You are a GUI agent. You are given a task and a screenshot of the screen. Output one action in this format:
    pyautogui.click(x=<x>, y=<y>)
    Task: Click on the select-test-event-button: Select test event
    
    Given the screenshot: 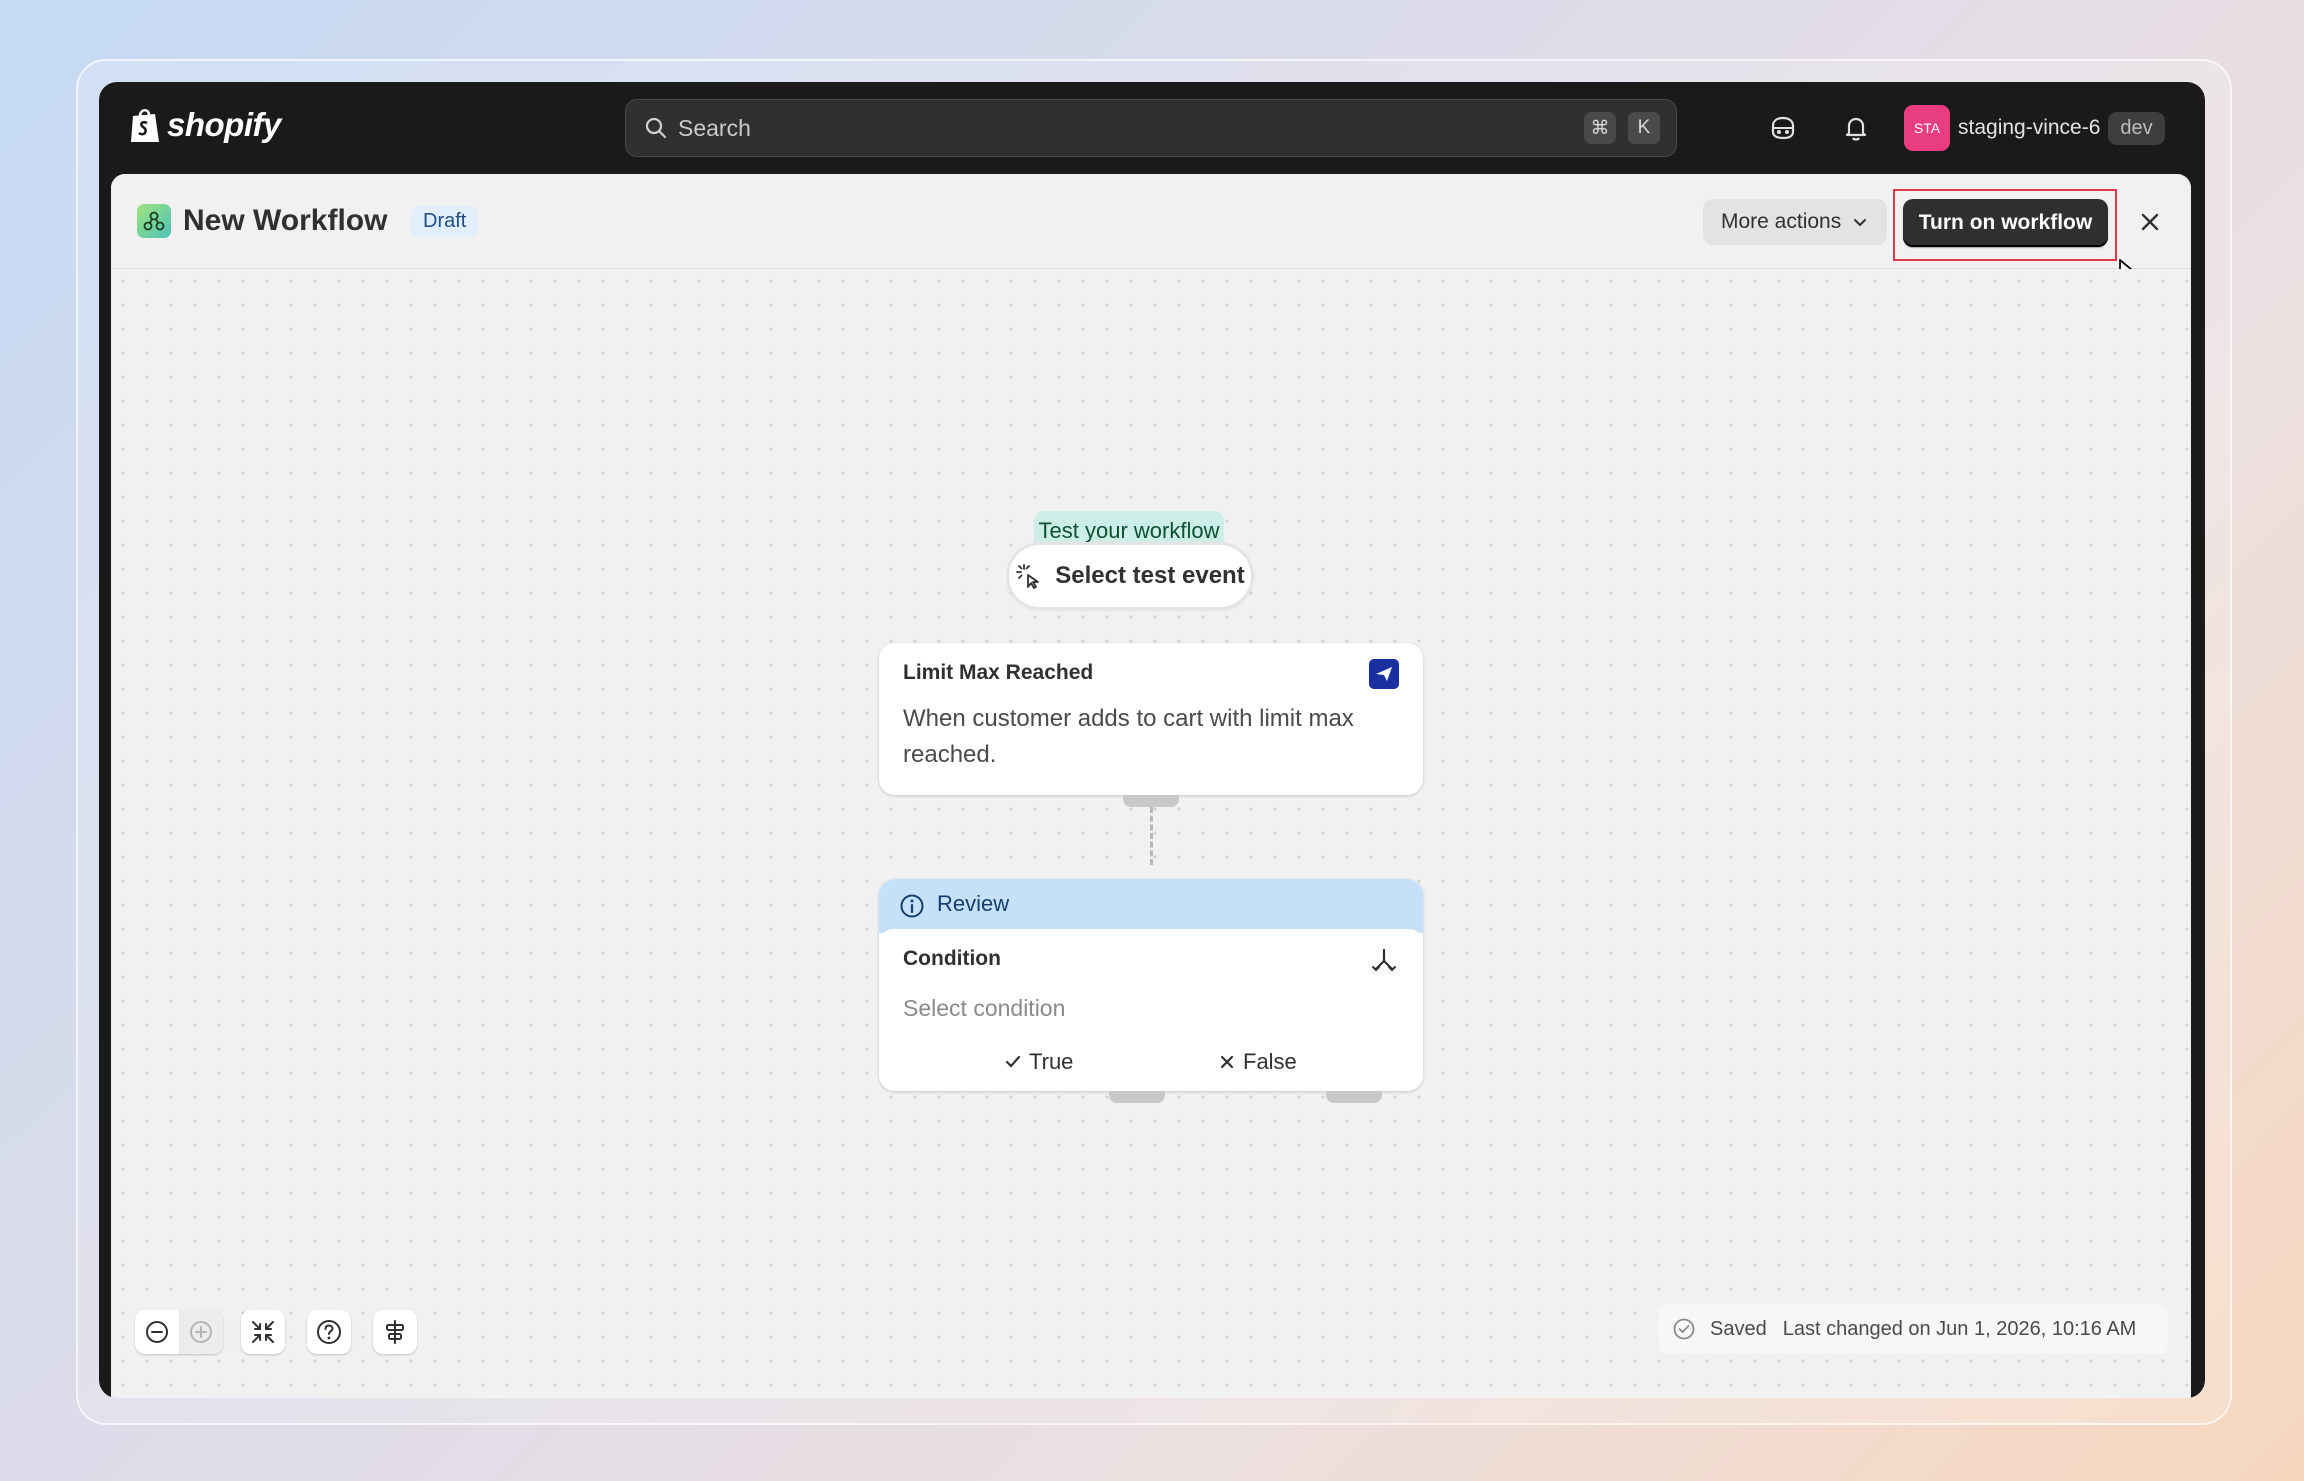 What is the action you would take?
    pyautogui.click(x=1130, y=576)
    